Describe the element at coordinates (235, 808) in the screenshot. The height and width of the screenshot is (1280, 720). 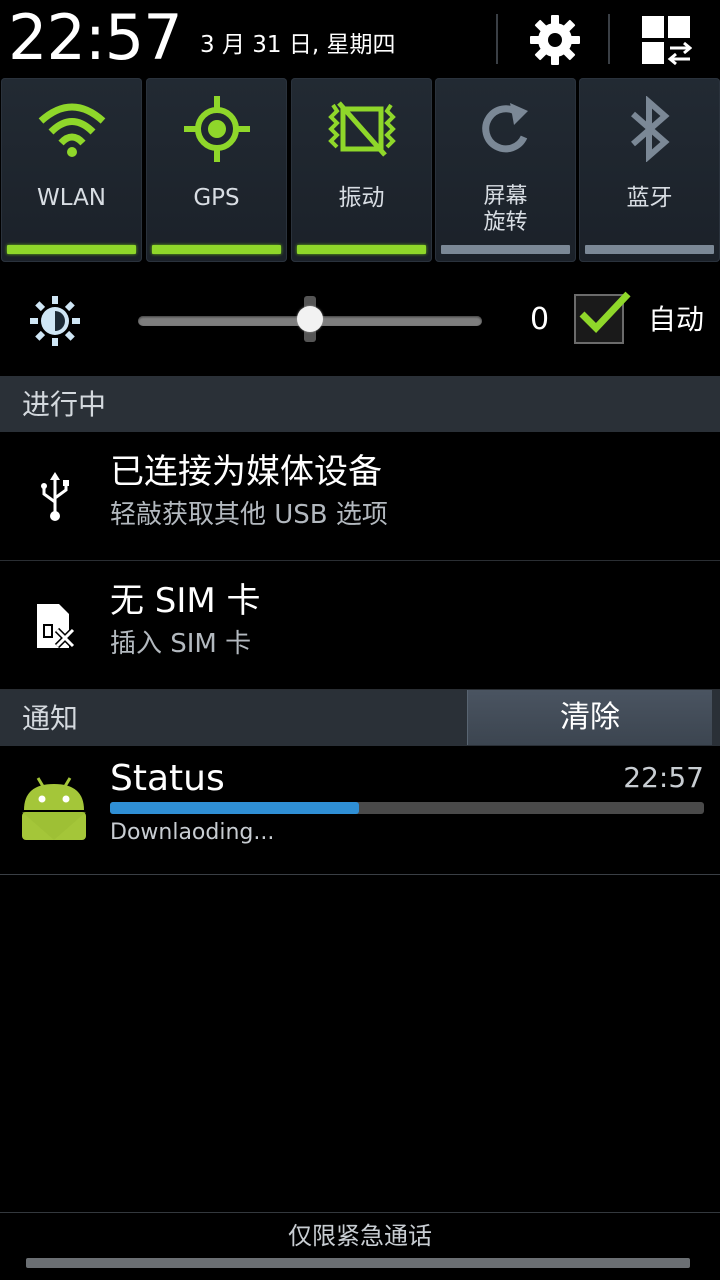
I see `progress-fill` at that location.